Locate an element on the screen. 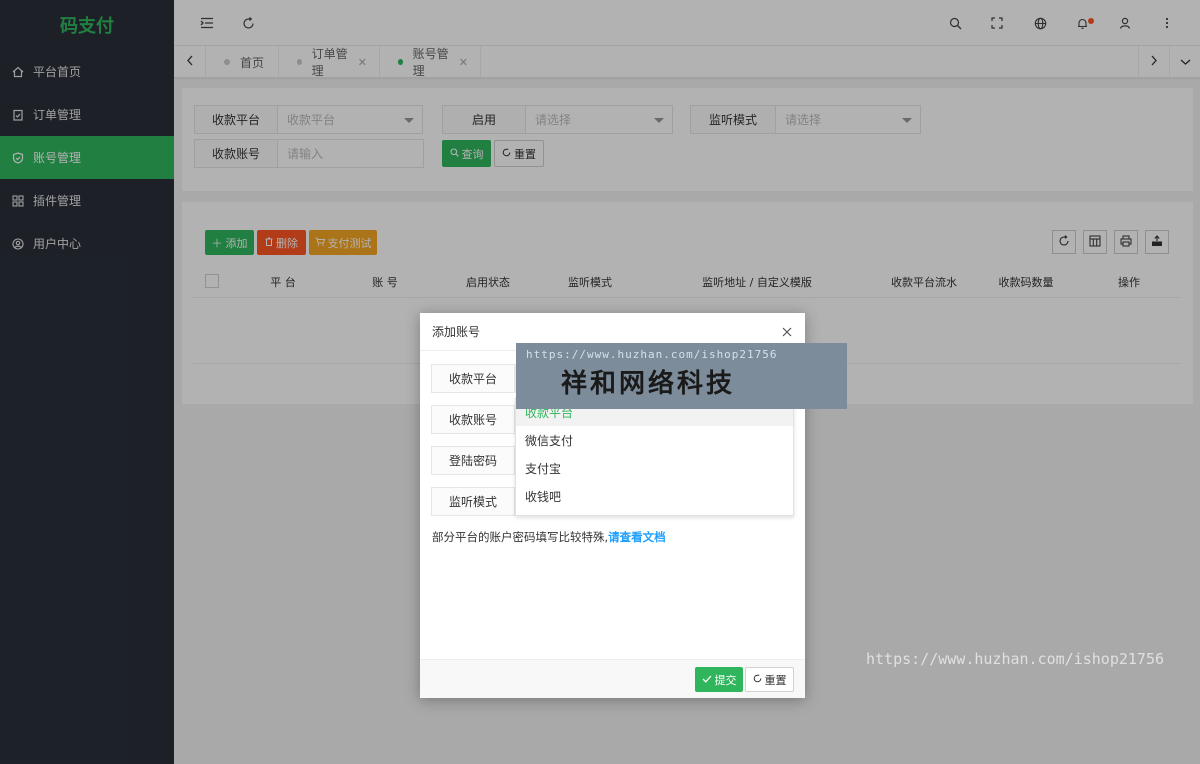  platform-field-label: 收款平台 is located at coordinates (473, 378).